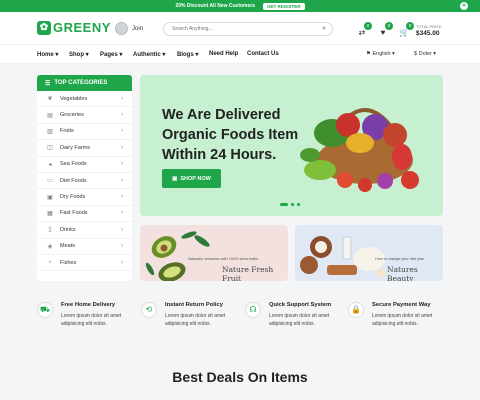  What do you see at coordinates (343, 257) in the screenshot?
I see `beauty-products-image` at bounding box center [343, 257].